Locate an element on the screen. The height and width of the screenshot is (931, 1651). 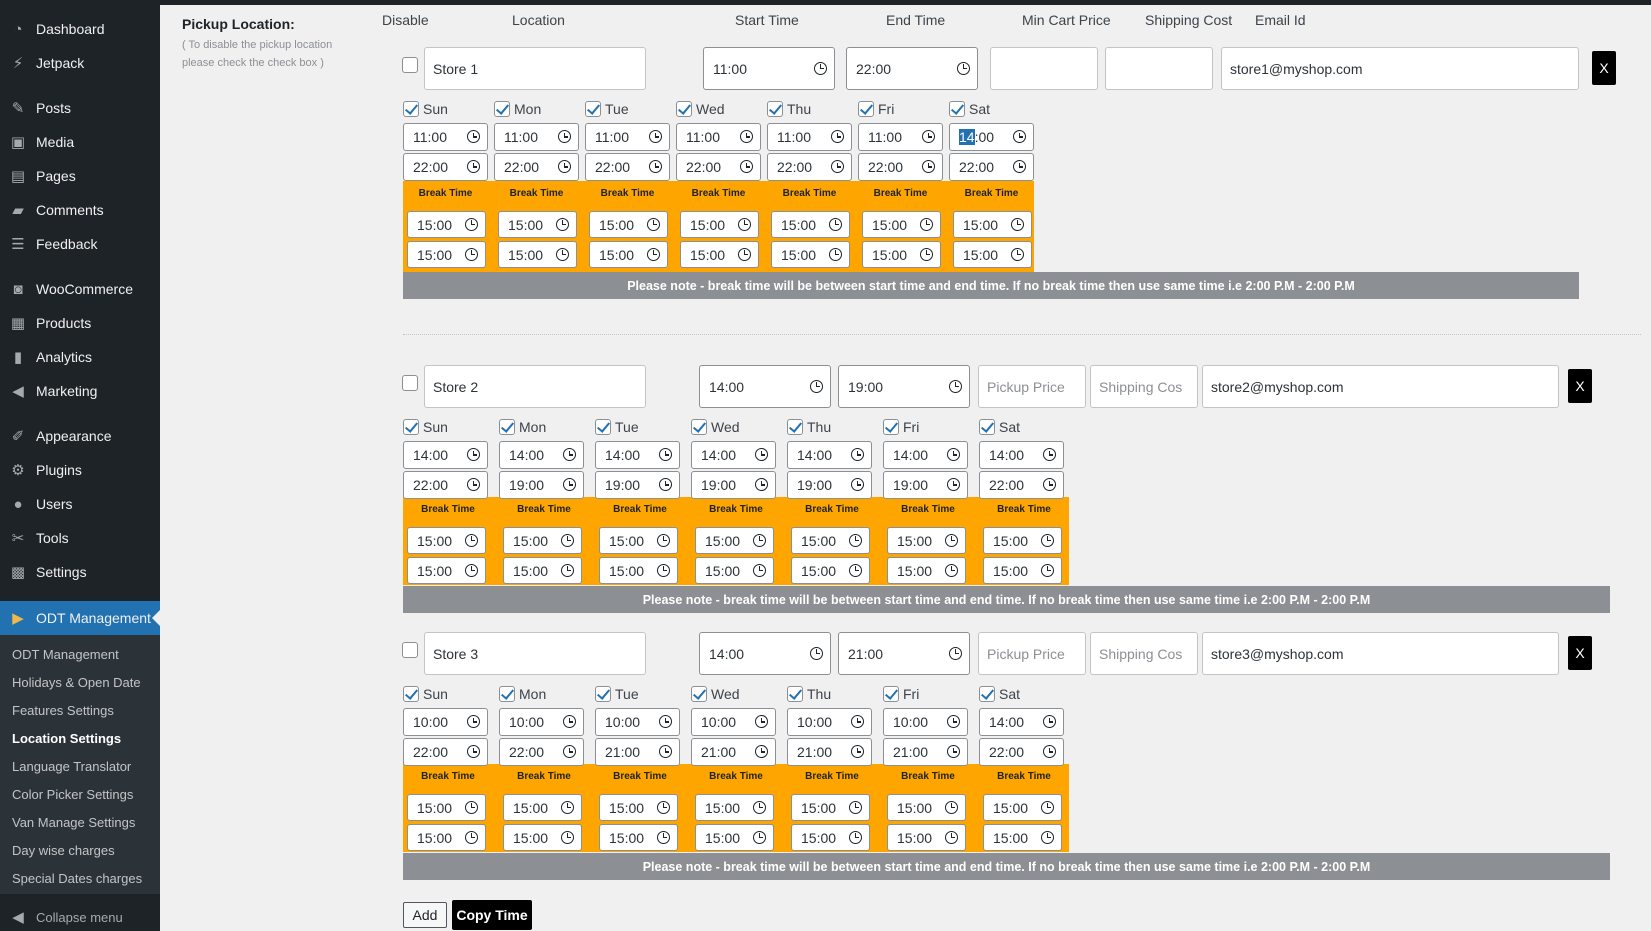
store-1-tue-break-end-input: 15:00 is located at coordinates (628, 254).